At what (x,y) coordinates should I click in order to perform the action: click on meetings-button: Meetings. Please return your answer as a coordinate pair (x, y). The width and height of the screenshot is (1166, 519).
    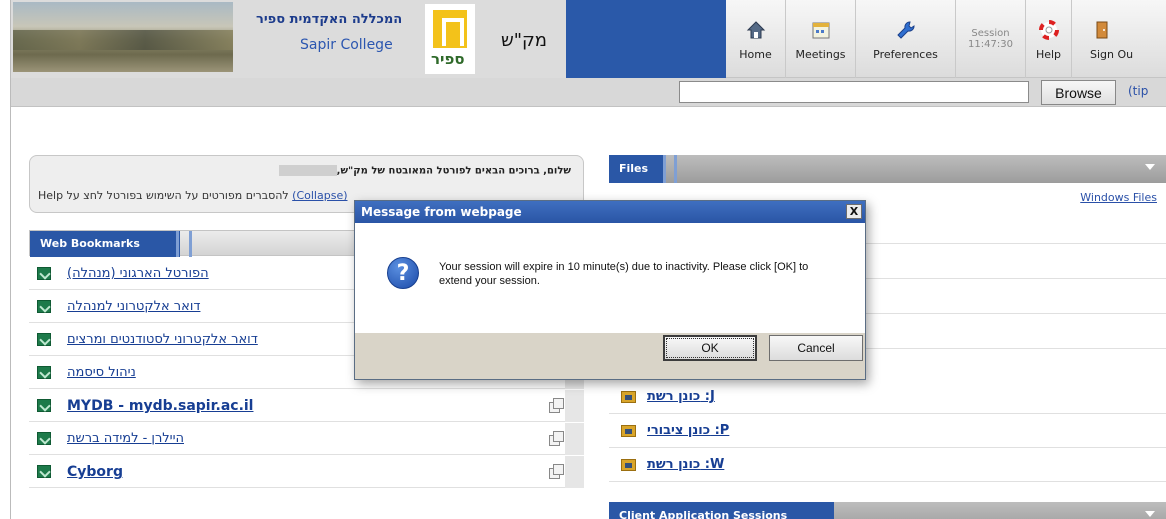
    Looking at the image, I should click on (821, 39).